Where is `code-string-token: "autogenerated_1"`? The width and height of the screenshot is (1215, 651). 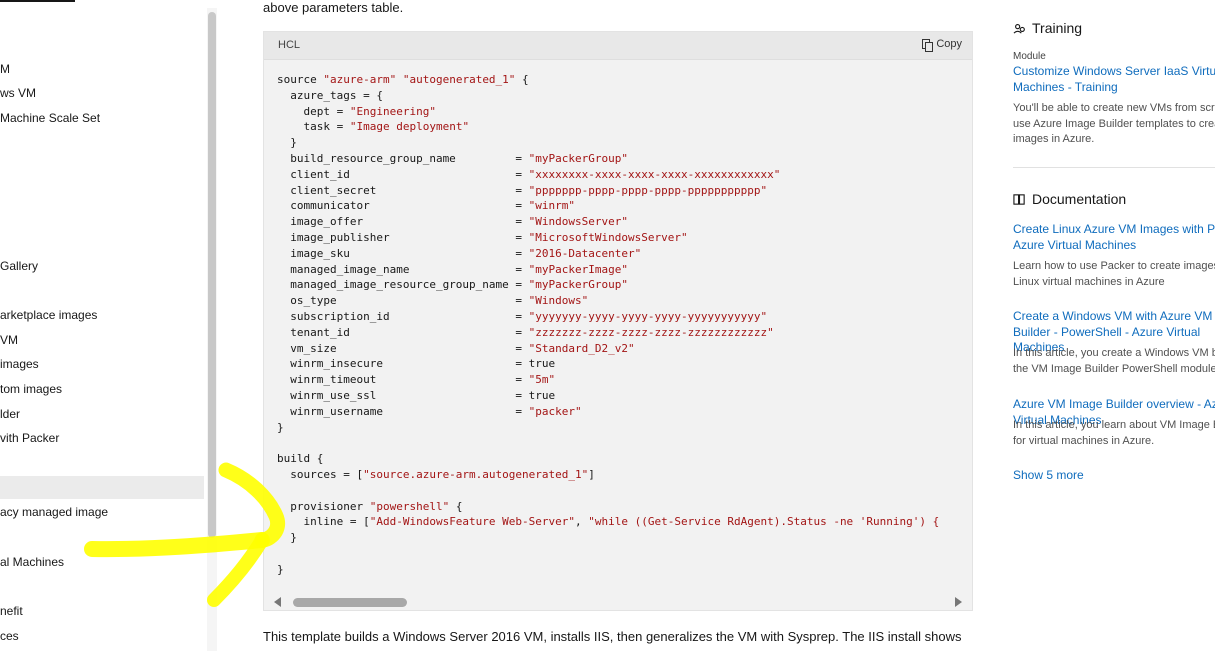 code-string-token: "autogenerated_1" is located at coordinates (459, 79).